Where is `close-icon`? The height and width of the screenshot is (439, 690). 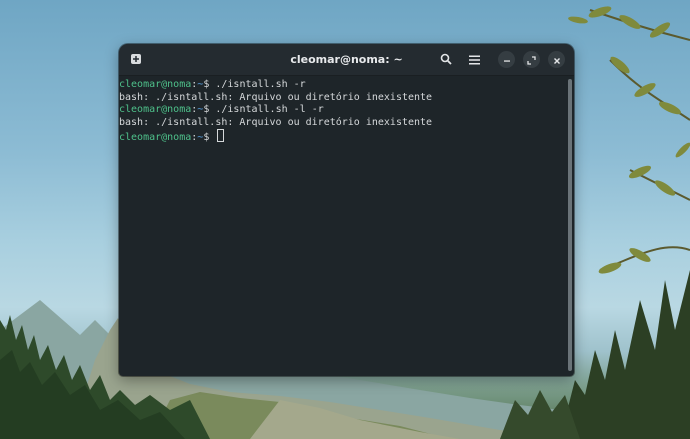 close-icon is located at coordinates (557, 59).